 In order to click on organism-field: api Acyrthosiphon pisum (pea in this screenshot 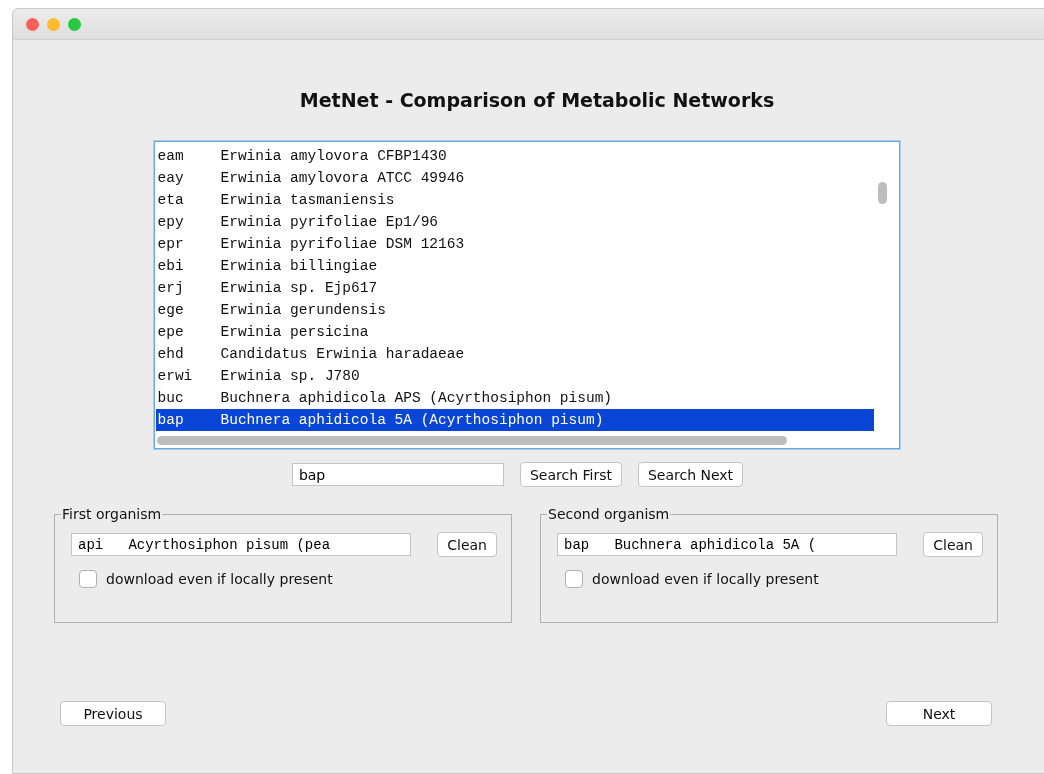, I will do `click(241, 544)`.